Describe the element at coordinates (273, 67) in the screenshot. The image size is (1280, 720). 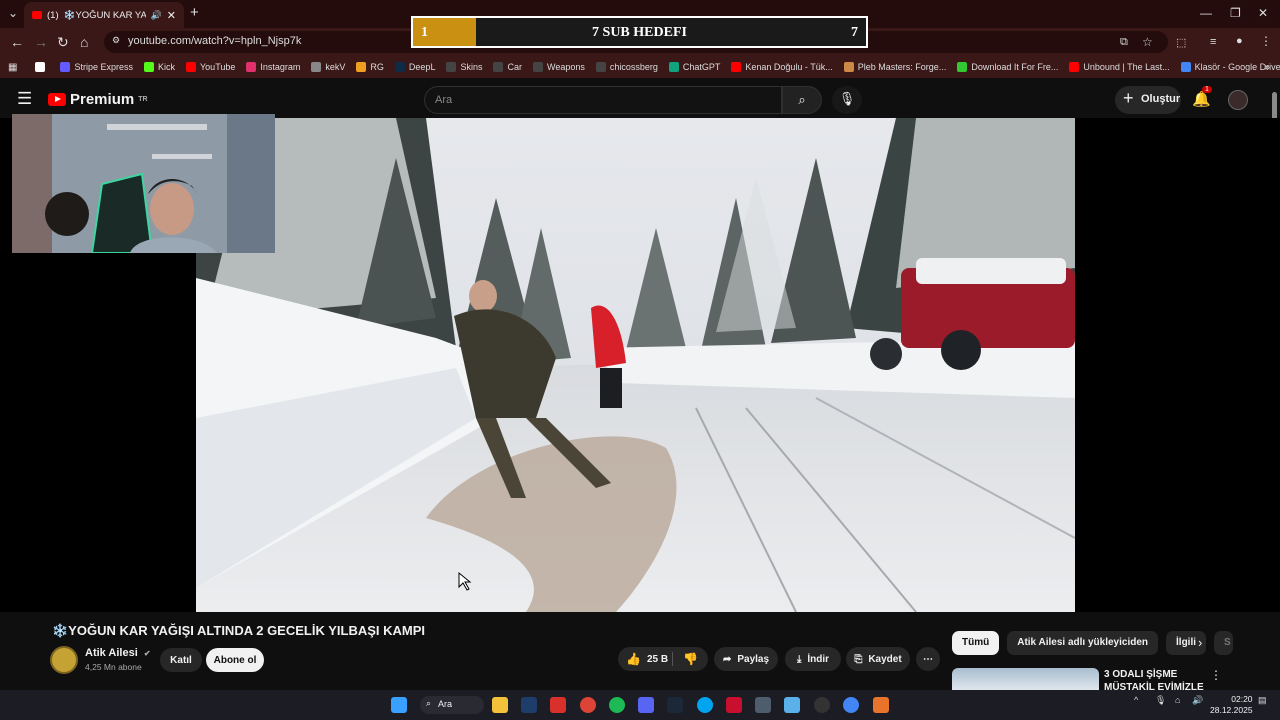
I see `bookmark-item: Instagram` at that location.